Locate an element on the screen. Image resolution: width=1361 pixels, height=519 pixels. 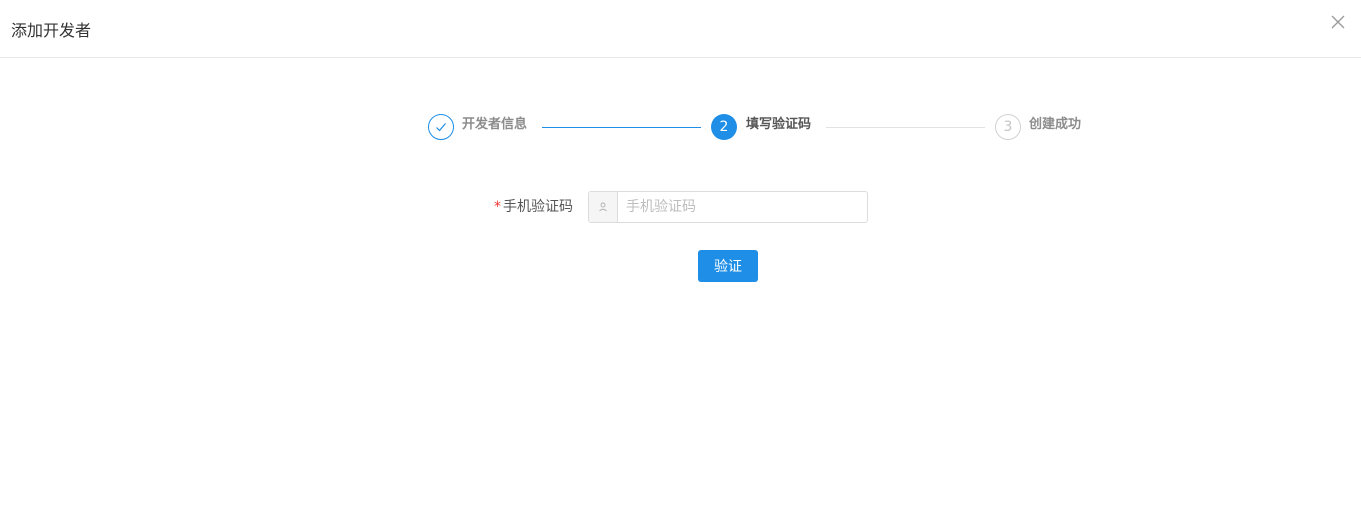
sms-code-label: * 手机验证码 is located at coordinates (533, 207).